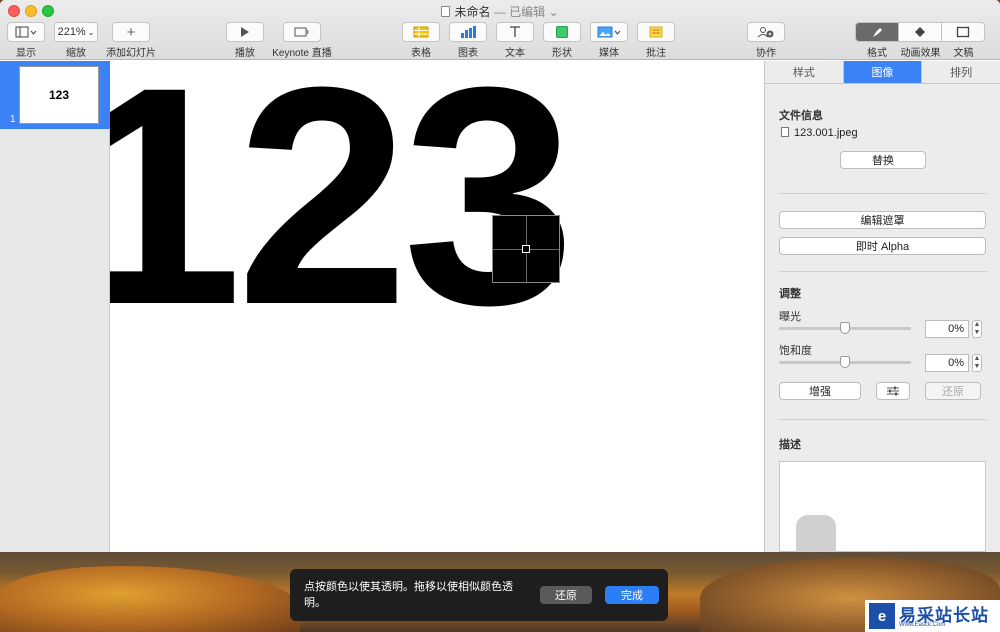 The width and height of the screenshot is (1000, 632). I want to click on slide-thumbnail-text: 123, so click(59, 95).